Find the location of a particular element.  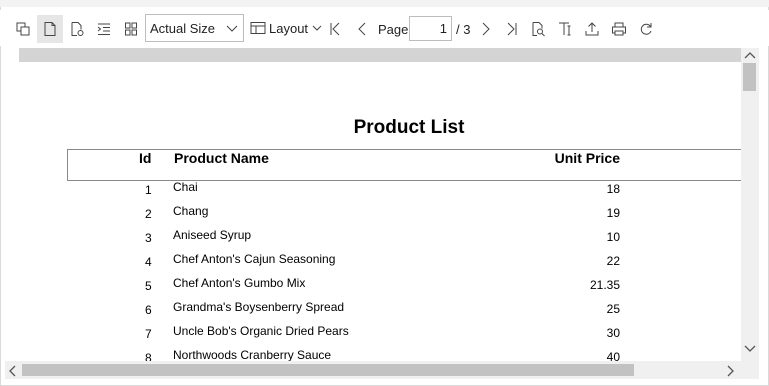

next-page-button is located at coordinates (486, 29).